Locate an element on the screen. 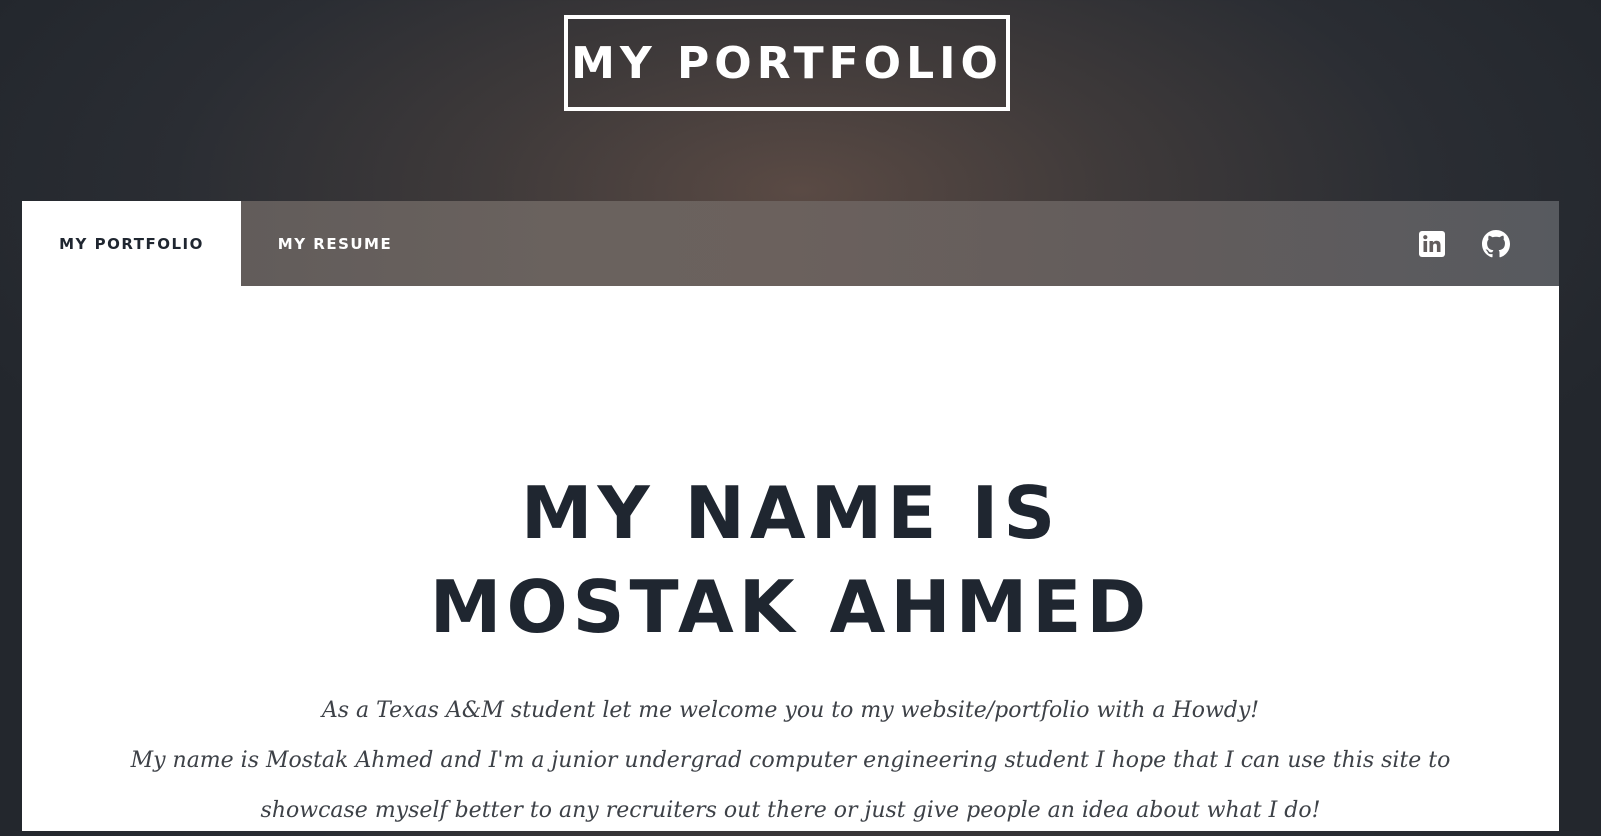 This screenshot has height=836, width=1601. social-links is located at coordinates (1464, 243).